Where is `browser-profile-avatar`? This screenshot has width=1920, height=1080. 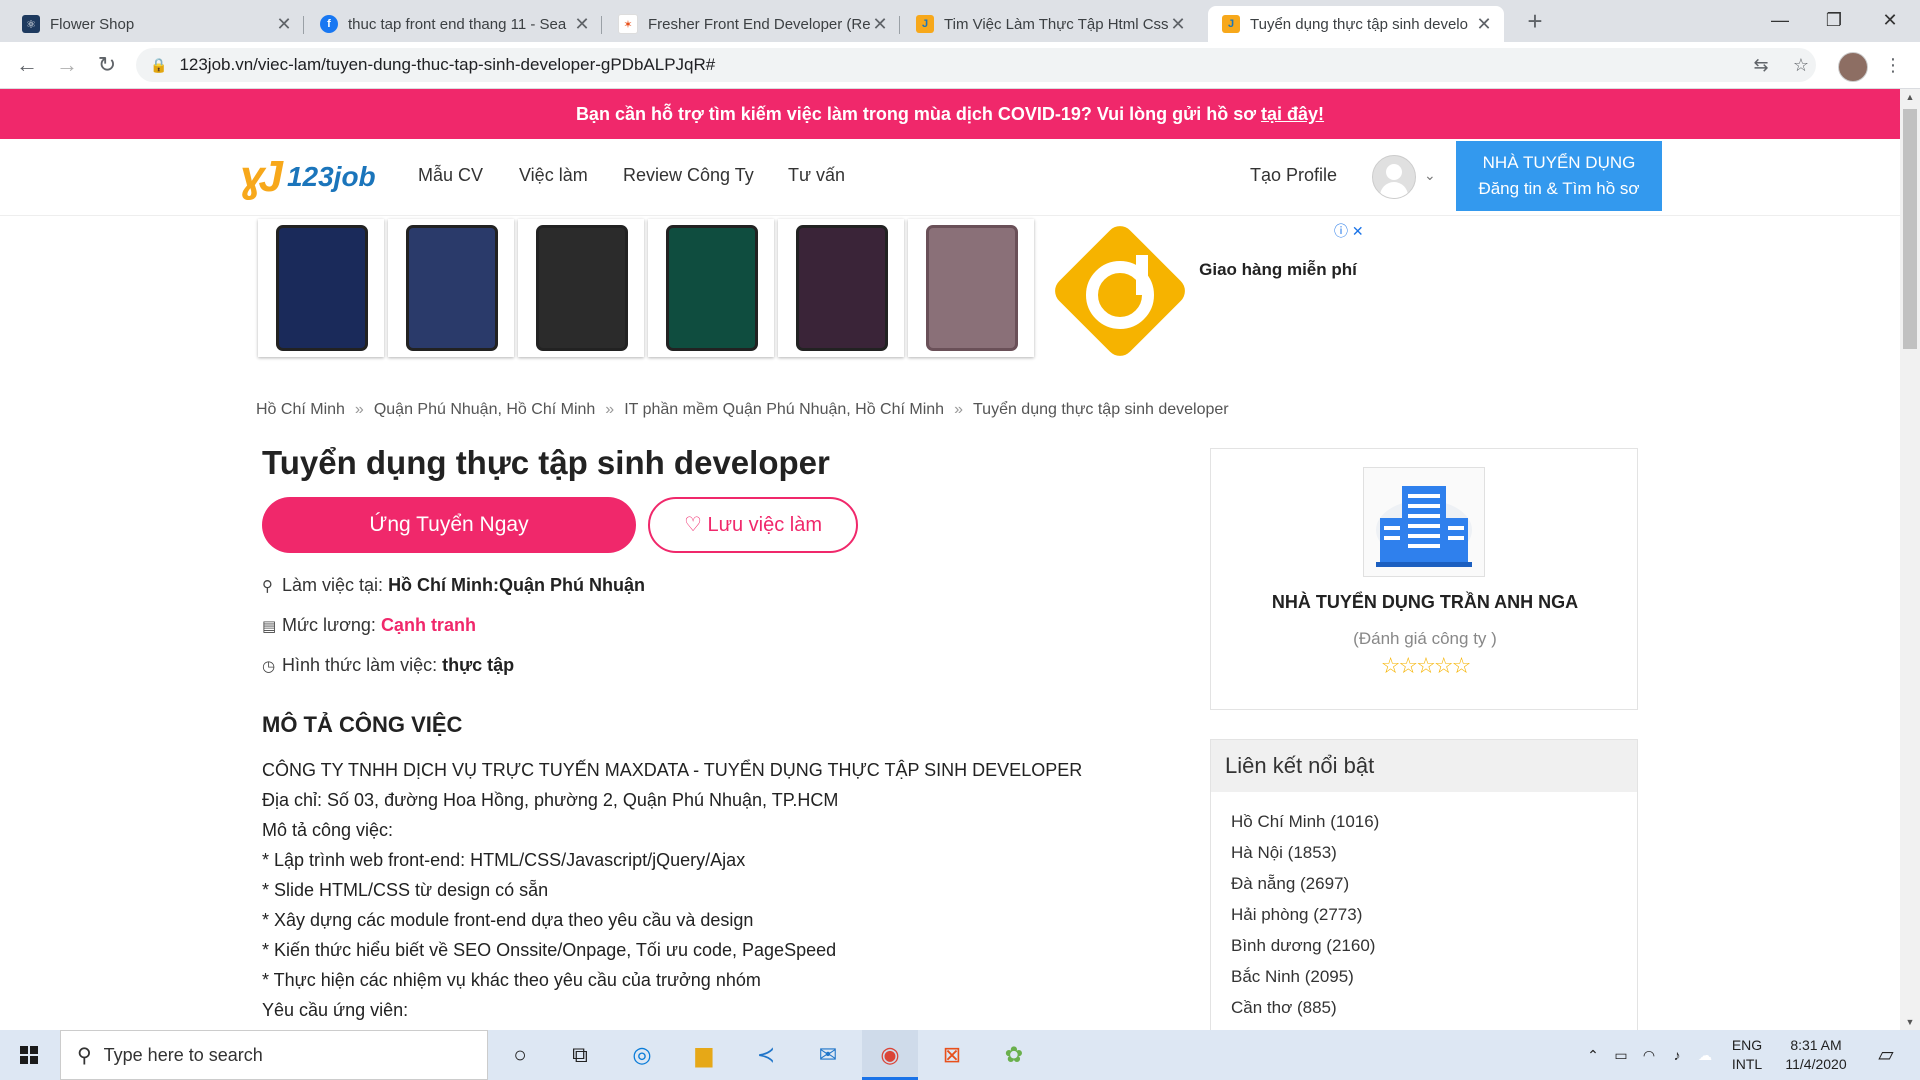
browser-profile-avatar is located at coordinates (1853, 67).